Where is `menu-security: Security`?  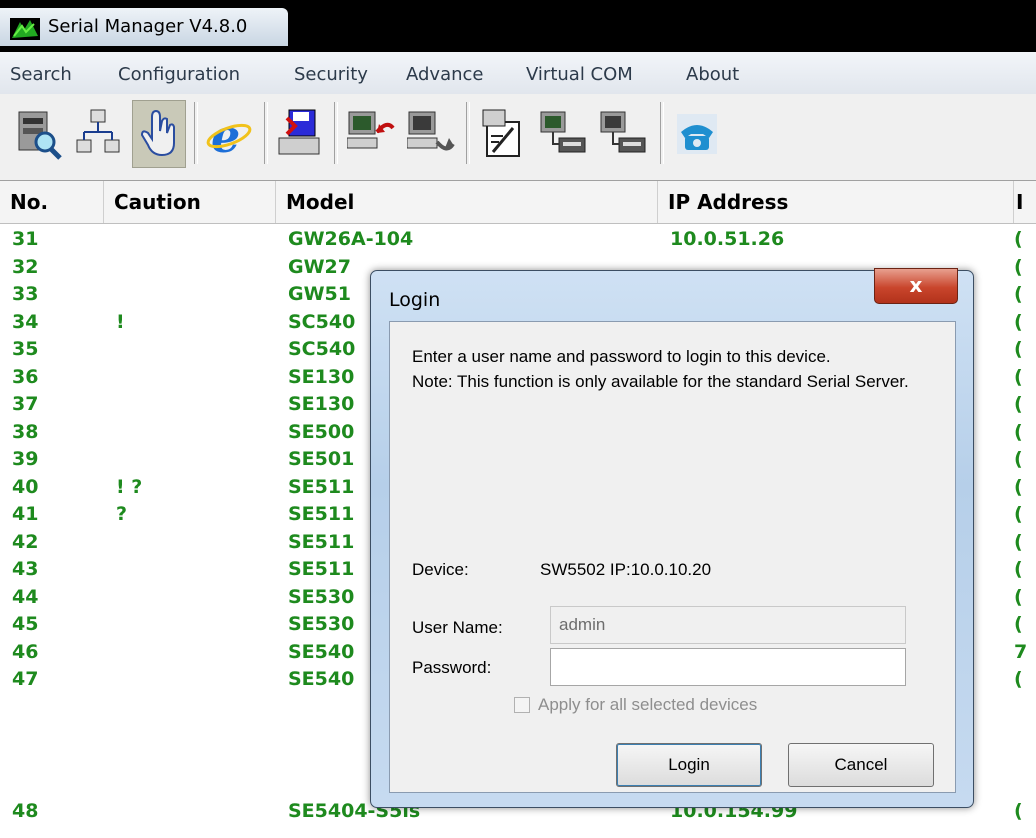 menu-security: Security is located at coordinates (331, 74).